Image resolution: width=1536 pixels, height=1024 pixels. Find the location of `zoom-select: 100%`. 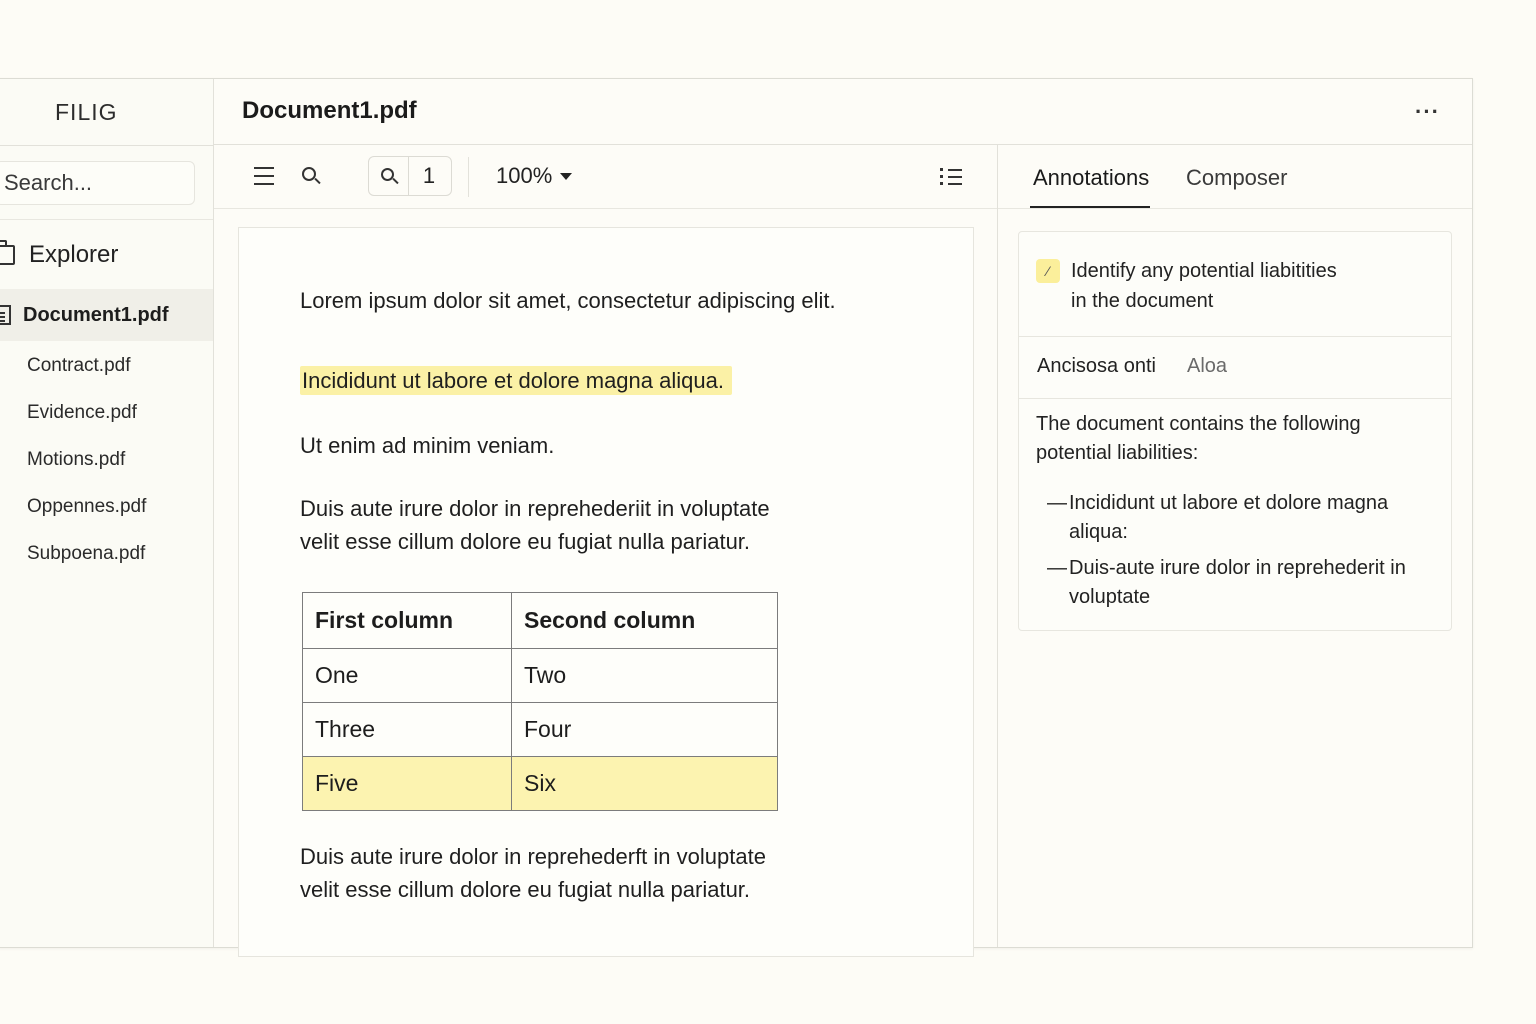

zoom-select: 100% is located at coordinates (534, 176).